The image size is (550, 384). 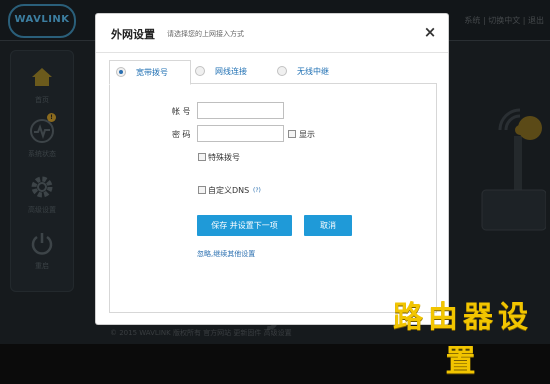 What do you see at coordinates (282, 71) in the screenshot?
I see `radio-repeater` at bounding box center [282, 71].